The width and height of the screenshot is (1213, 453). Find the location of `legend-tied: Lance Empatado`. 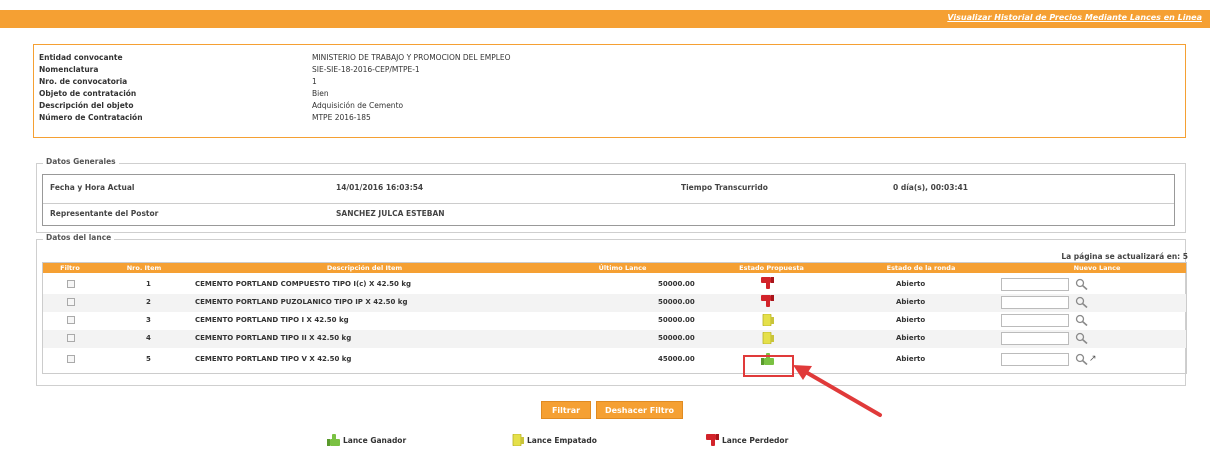

legend-tied: Lance Empatado is located at coordinates (554, 440).